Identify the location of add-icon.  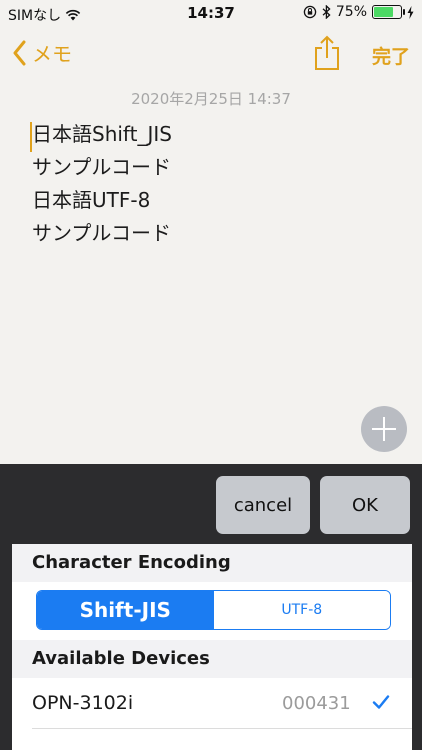
(384, 429).